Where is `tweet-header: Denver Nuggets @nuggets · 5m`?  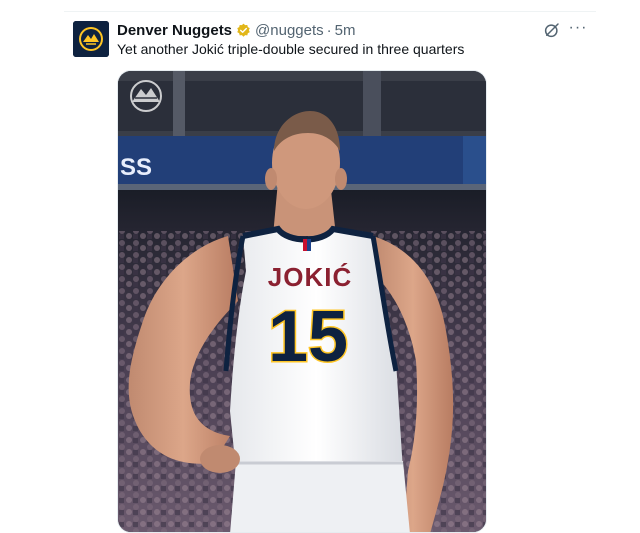
tweet-header: Denver Nuggets @nuggets · 5m is located at coordinates (236, 30).